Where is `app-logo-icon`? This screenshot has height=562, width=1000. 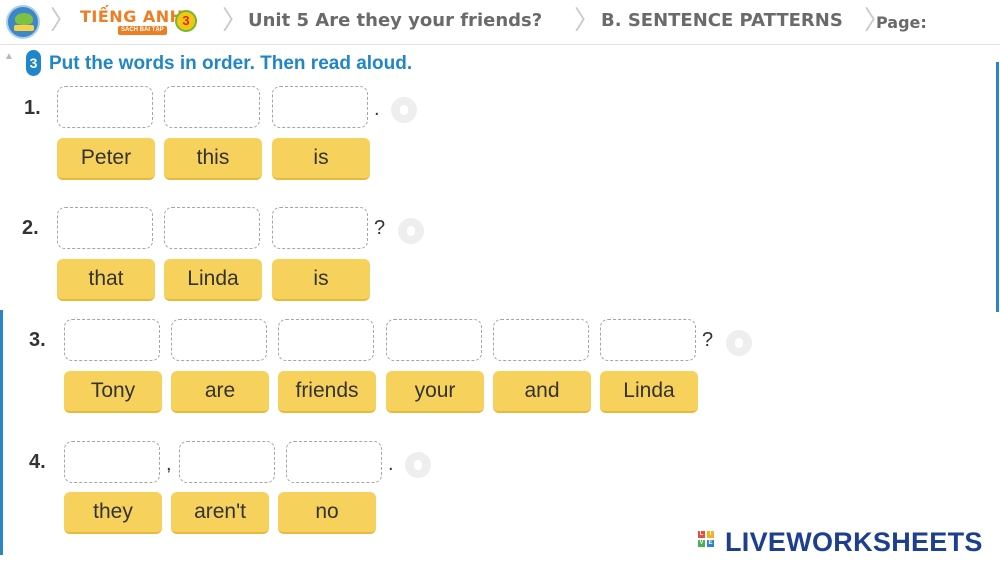 app-logo-icon is located at coordinates (23, 22).